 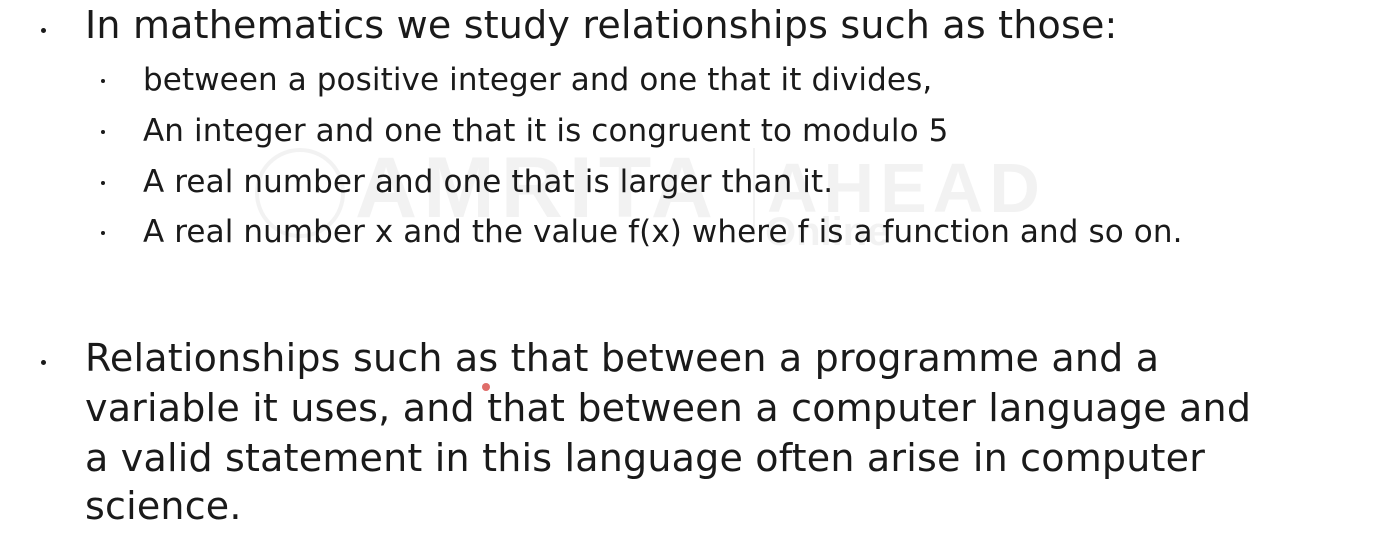 What do you see at coordinates (163, 506) in the screenshot?
I see `bullet-2-line-4: science.` at bounding box center [163, 506].